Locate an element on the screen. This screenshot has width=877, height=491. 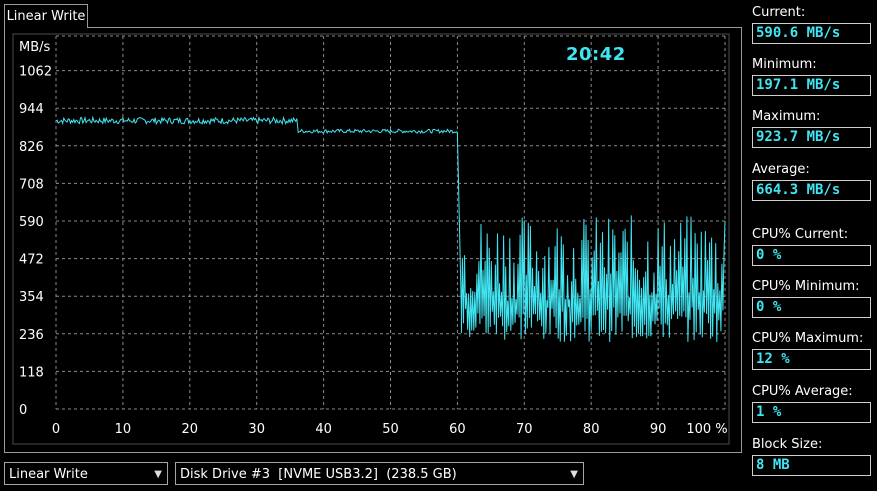
cpu-current-value: 0 % is located at coordinates (811, 255).